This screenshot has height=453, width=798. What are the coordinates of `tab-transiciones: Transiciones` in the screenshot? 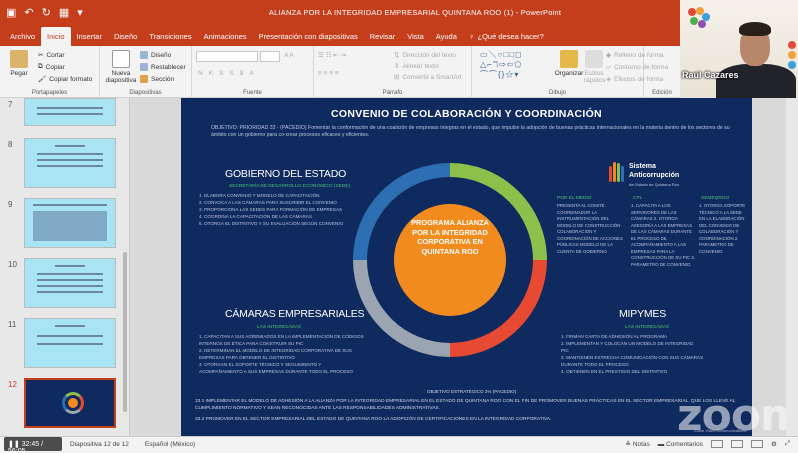 It's located at (170, 39).